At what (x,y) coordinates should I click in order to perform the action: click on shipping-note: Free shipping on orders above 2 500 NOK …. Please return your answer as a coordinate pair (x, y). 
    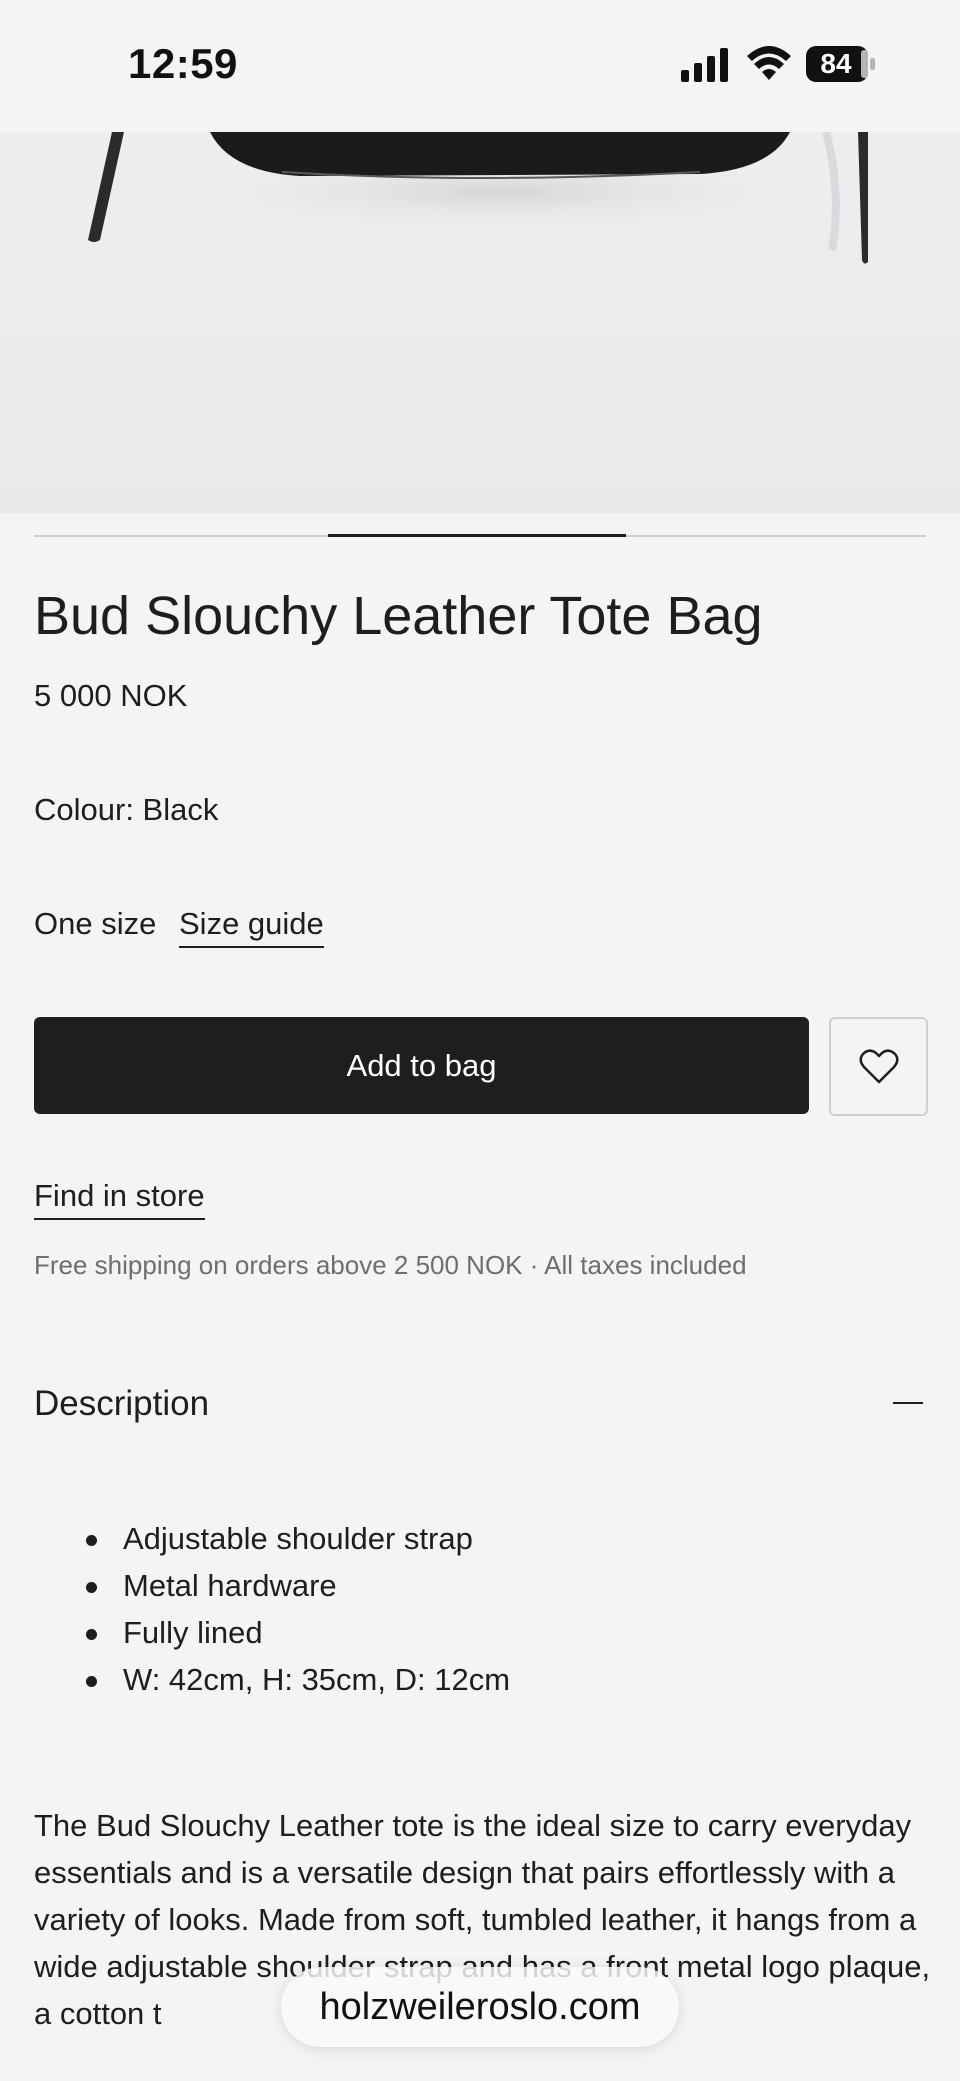
    Looking at the image, I should click on (390, 1265).